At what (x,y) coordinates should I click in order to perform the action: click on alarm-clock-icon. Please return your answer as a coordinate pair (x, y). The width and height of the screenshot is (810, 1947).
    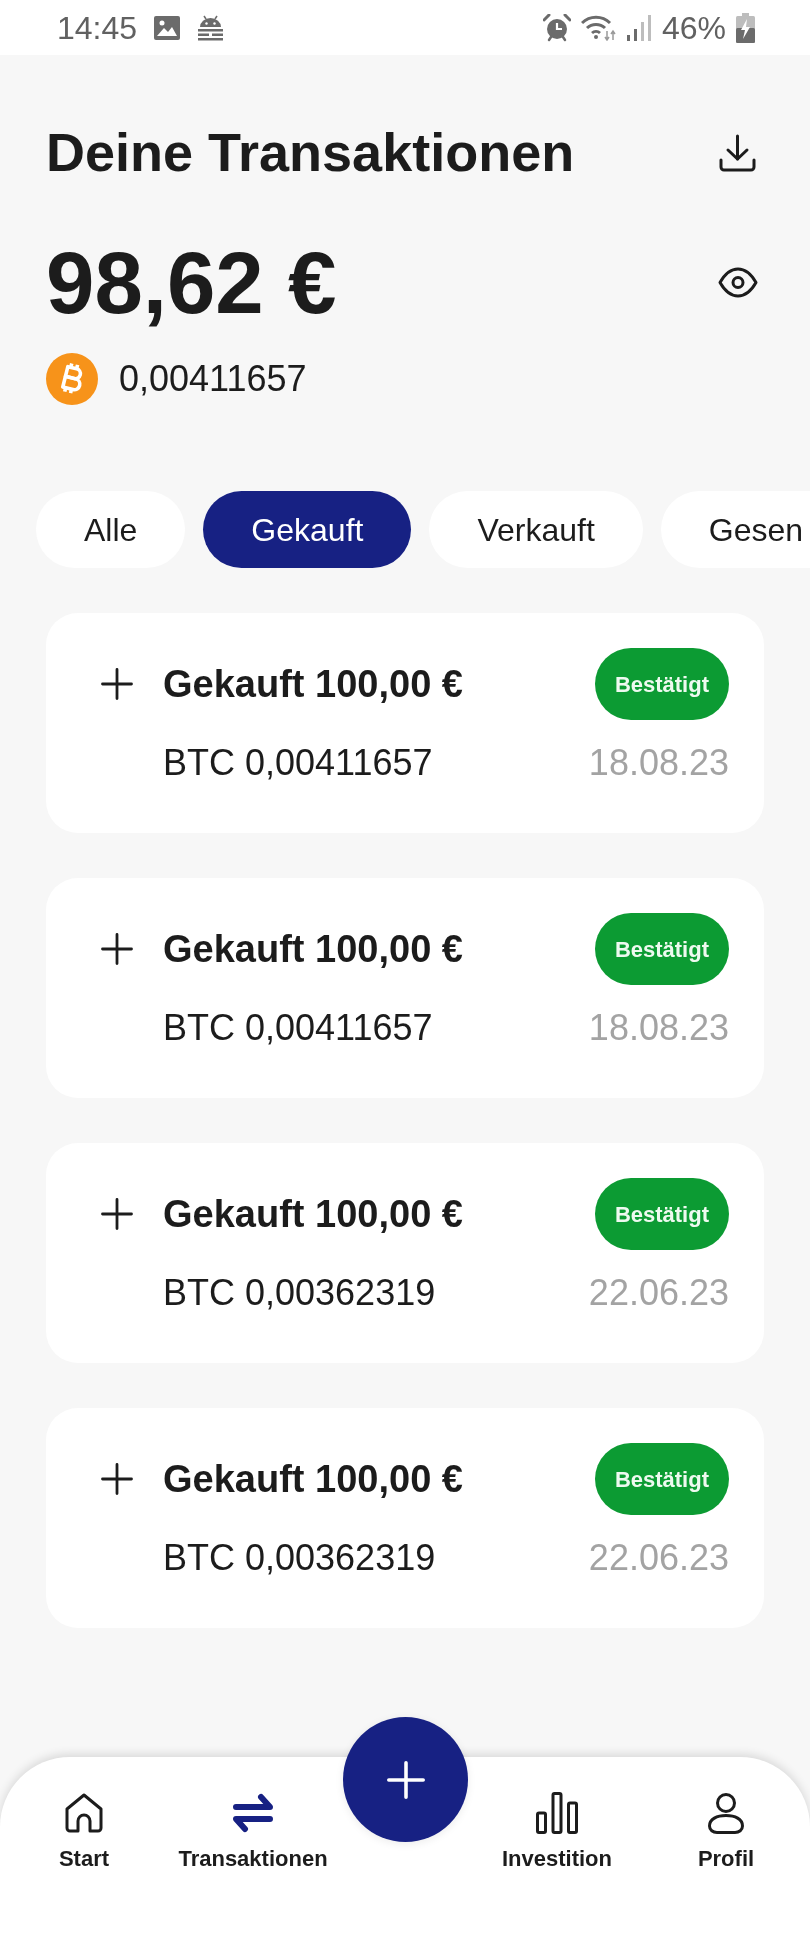
    Looking at the image, I should click on (556, 27).